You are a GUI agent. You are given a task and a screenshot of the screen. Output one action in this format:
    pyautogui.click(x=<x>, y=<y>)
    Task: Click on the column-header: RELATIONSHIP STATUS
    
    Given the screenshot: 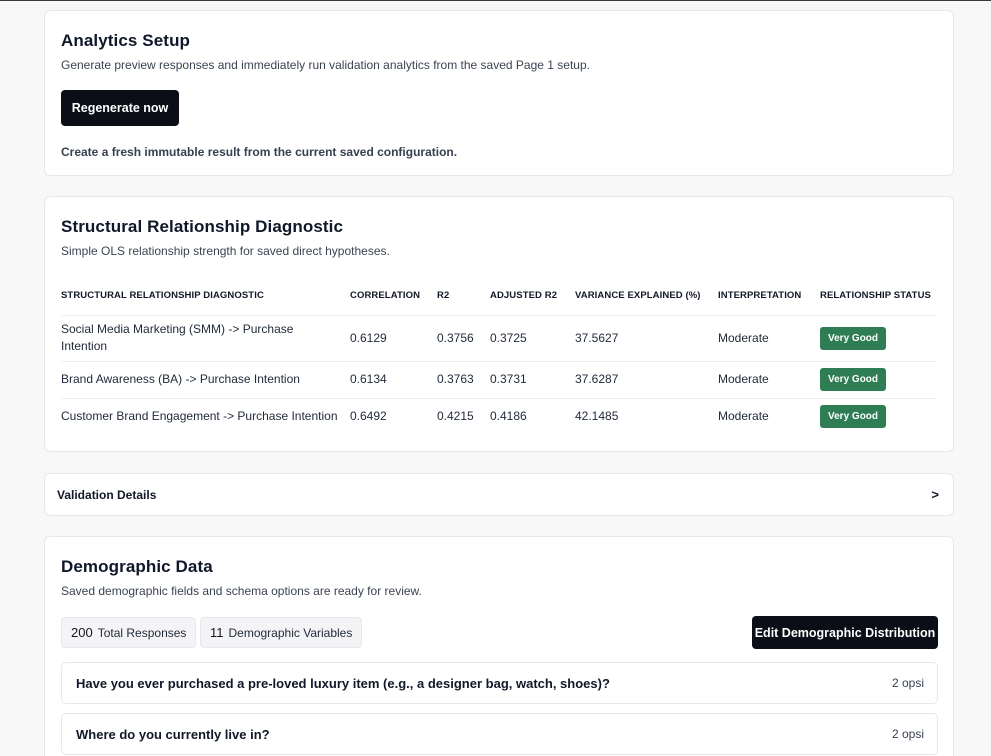 What is the action you would take?
    pyautogui.click(x=878, y=296)
    